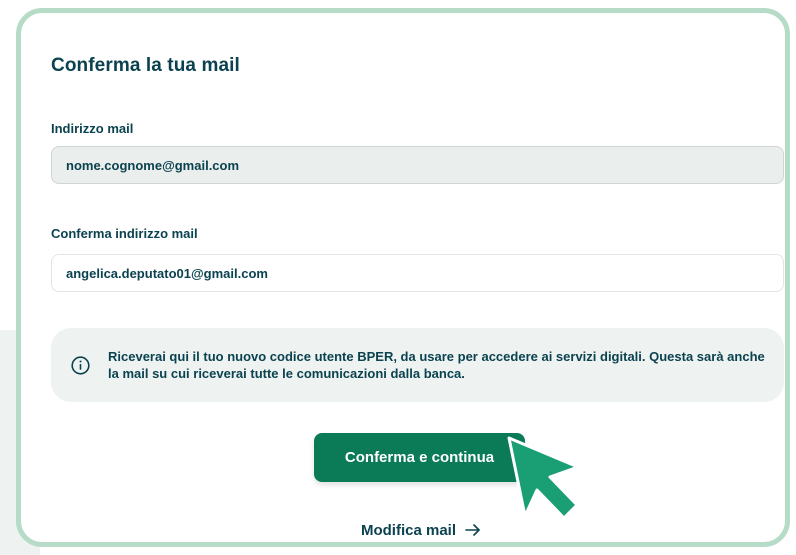 This screenshot has width=796, height=555. Describe the element at coordinates (80, 365) in the screenshot. I see `info-icon` at that location.